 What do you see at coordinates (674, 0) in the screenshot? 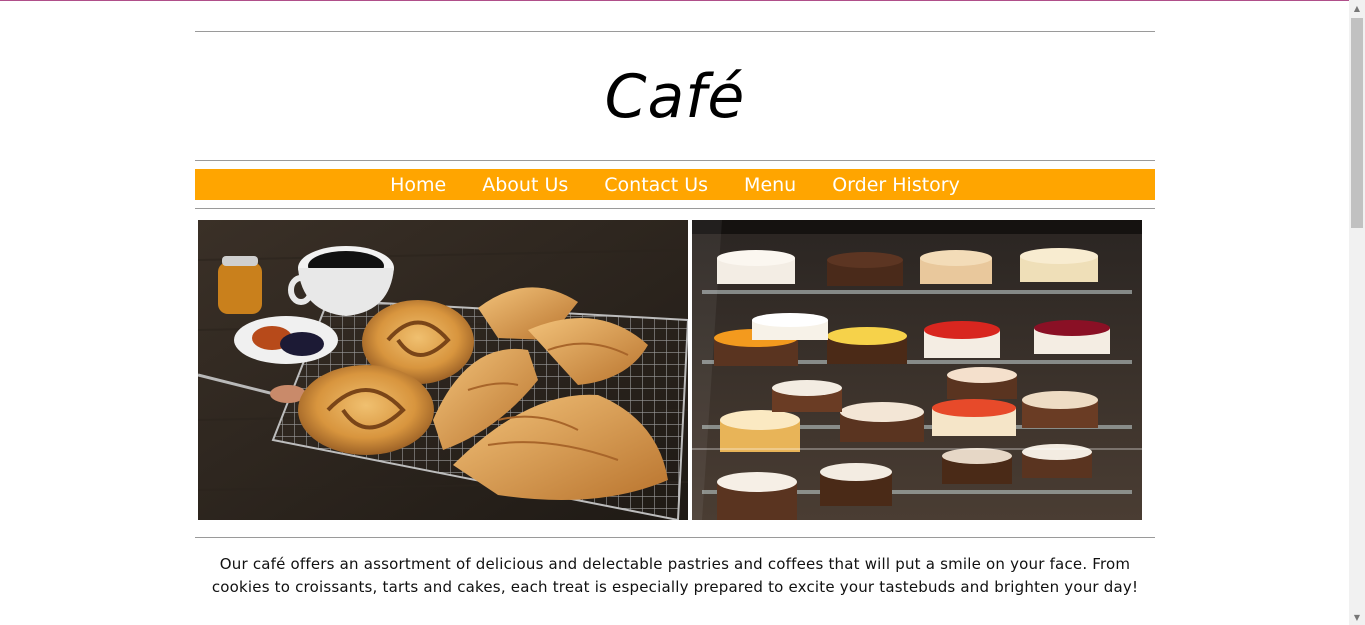
I see `top-border` at bounding box center [674, 0].